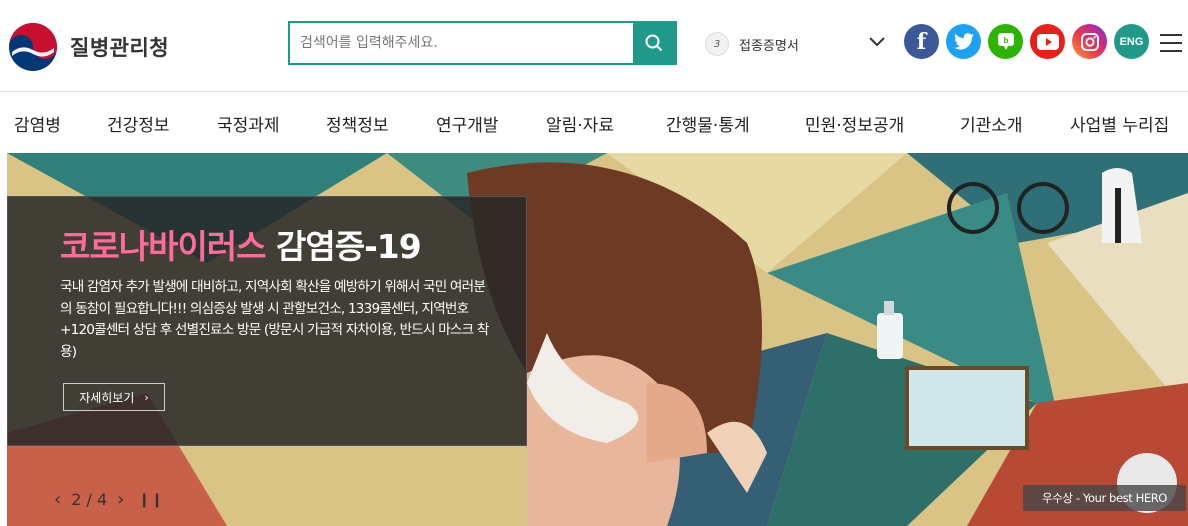 The height and width of the screenshot is (526, 1188). Describe the element at coordinates (717, 44) in the screenshot. I see `popular-rank: 3` at that location.